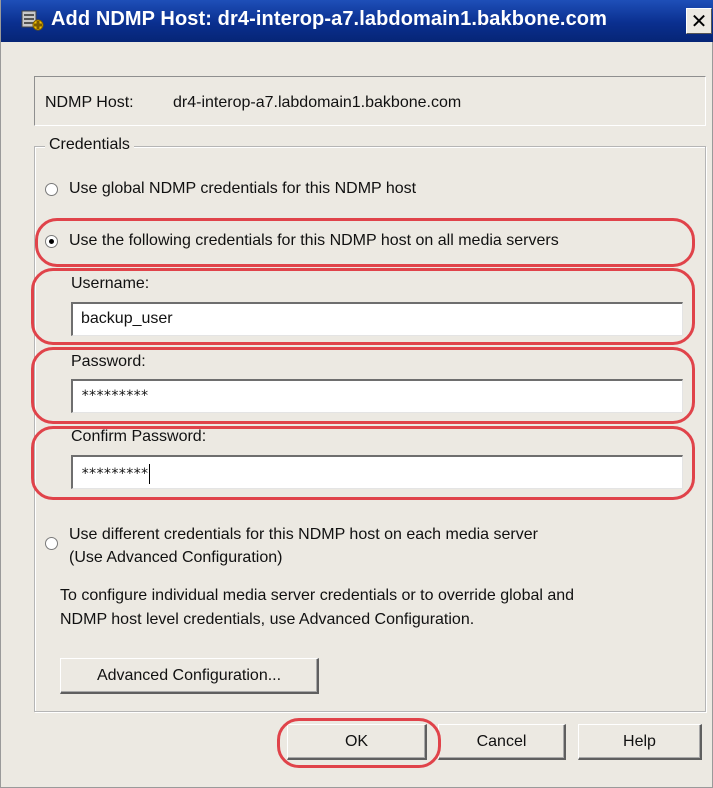 Image resolution: width=713 pixels, height=788 pixels. I want to click on ok-button: OK, so click(357, 742).